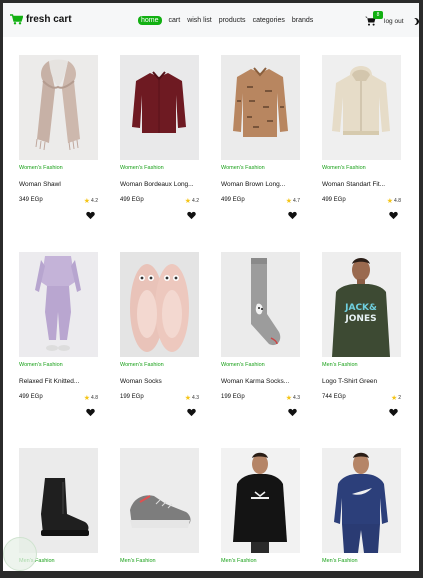 This screenshot has height=578, width=423. I want to click on nav-products: products, so click(232, 20).